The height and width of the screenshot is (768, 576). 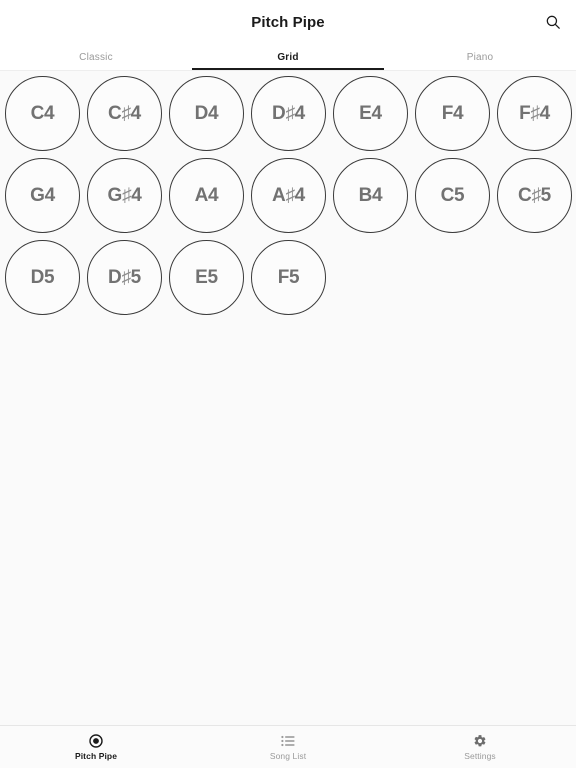 I want to click on tab-piano: Piano, so click(x=480, y=57).